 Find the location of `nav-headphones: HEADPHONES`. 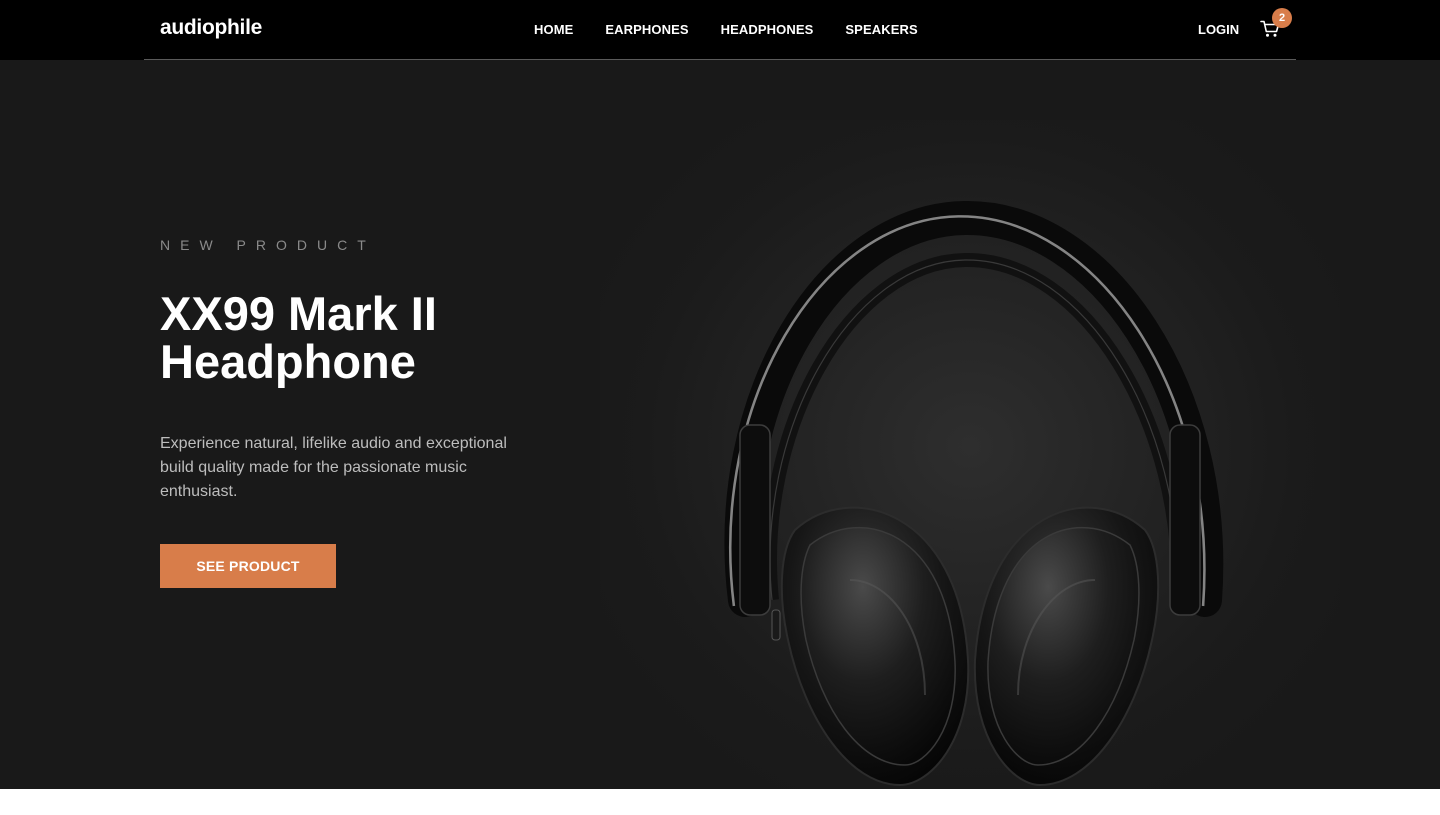

nav-headphones: HEADPHONES is located at coordinates (767, 29).